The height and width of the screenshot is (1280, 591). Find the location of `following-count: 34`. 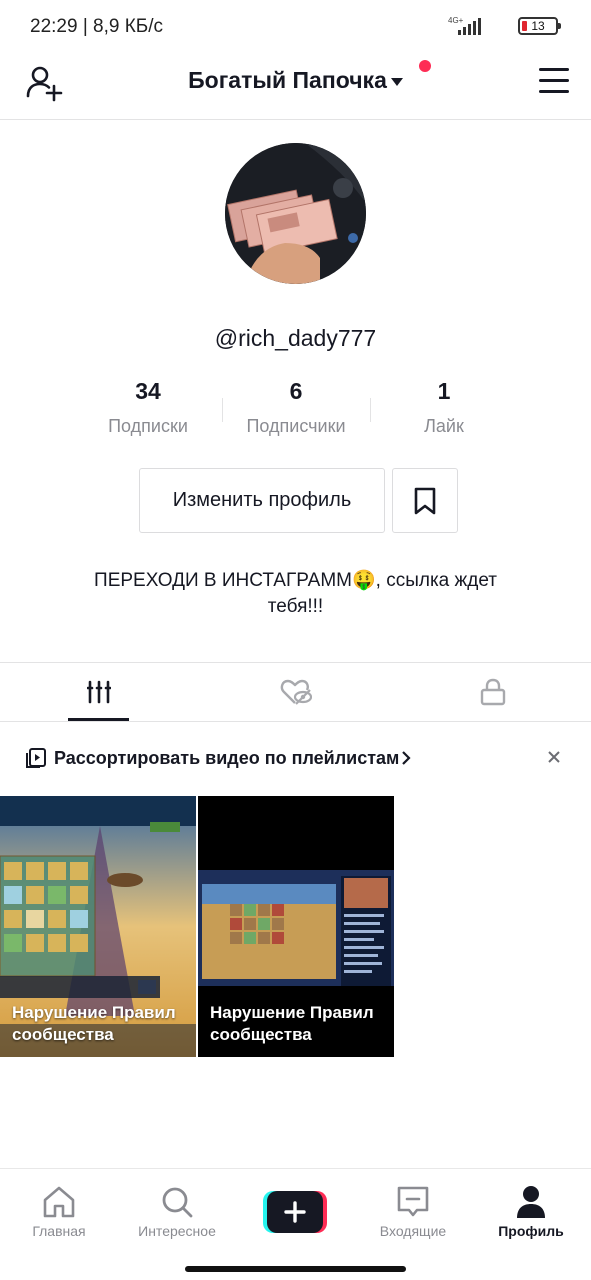

following-count: 34 is located at coordinates (148, 391).